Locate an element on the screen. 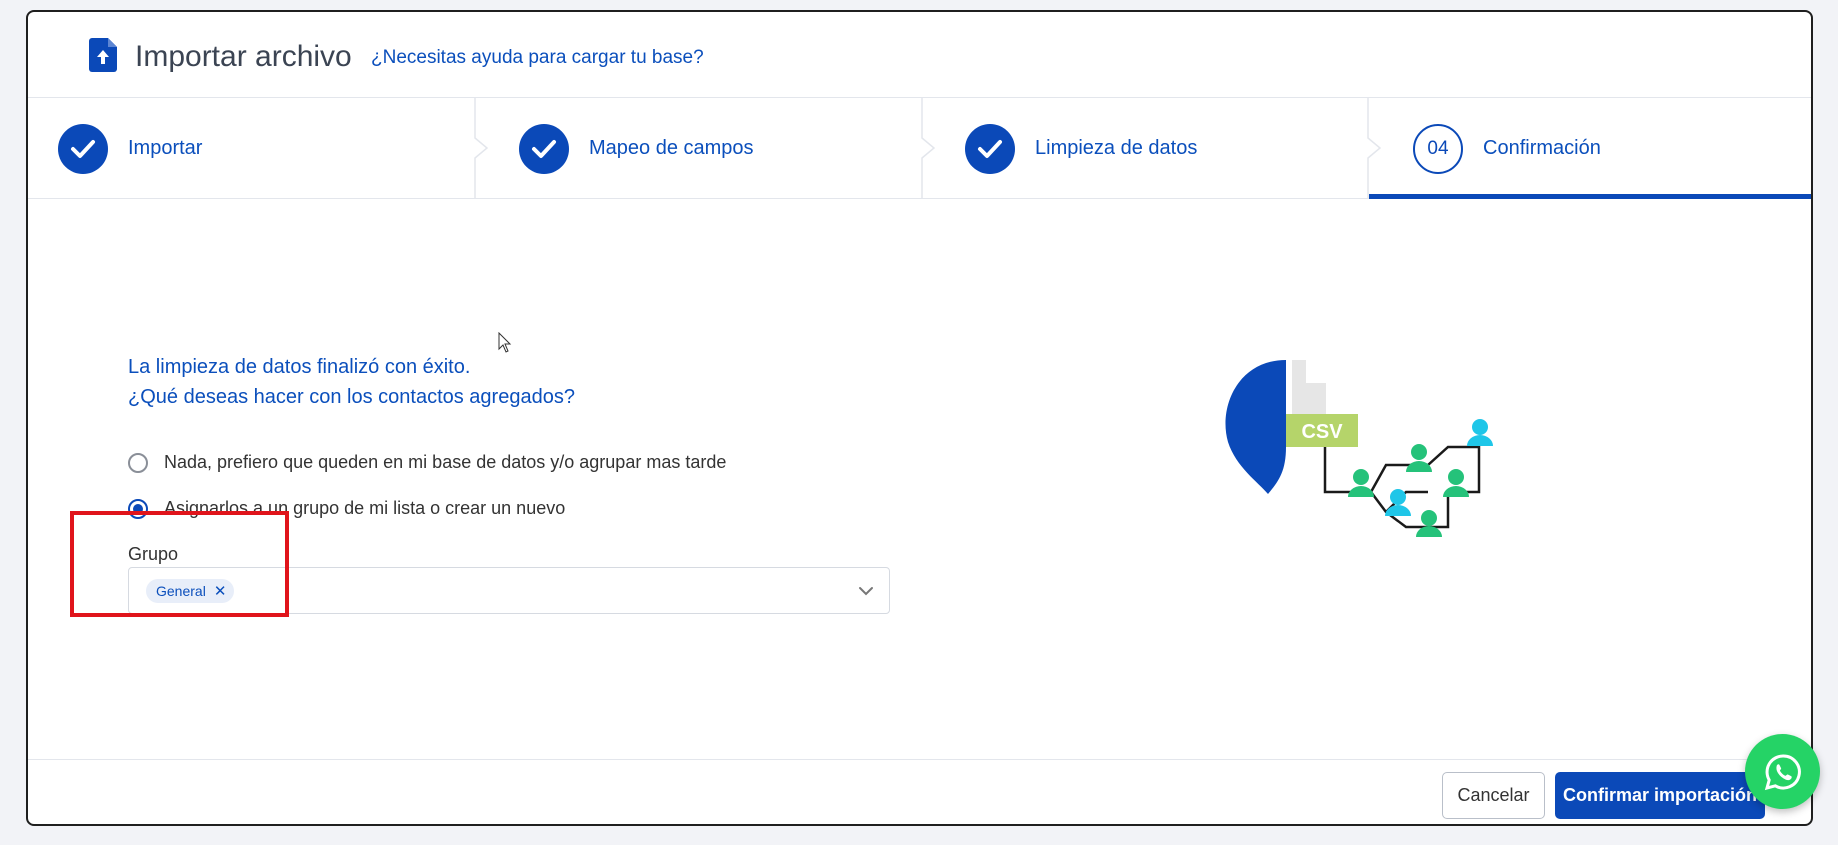  step-mapeo-de-campos: Mapeo de campos is located at coordinates (636, 148).